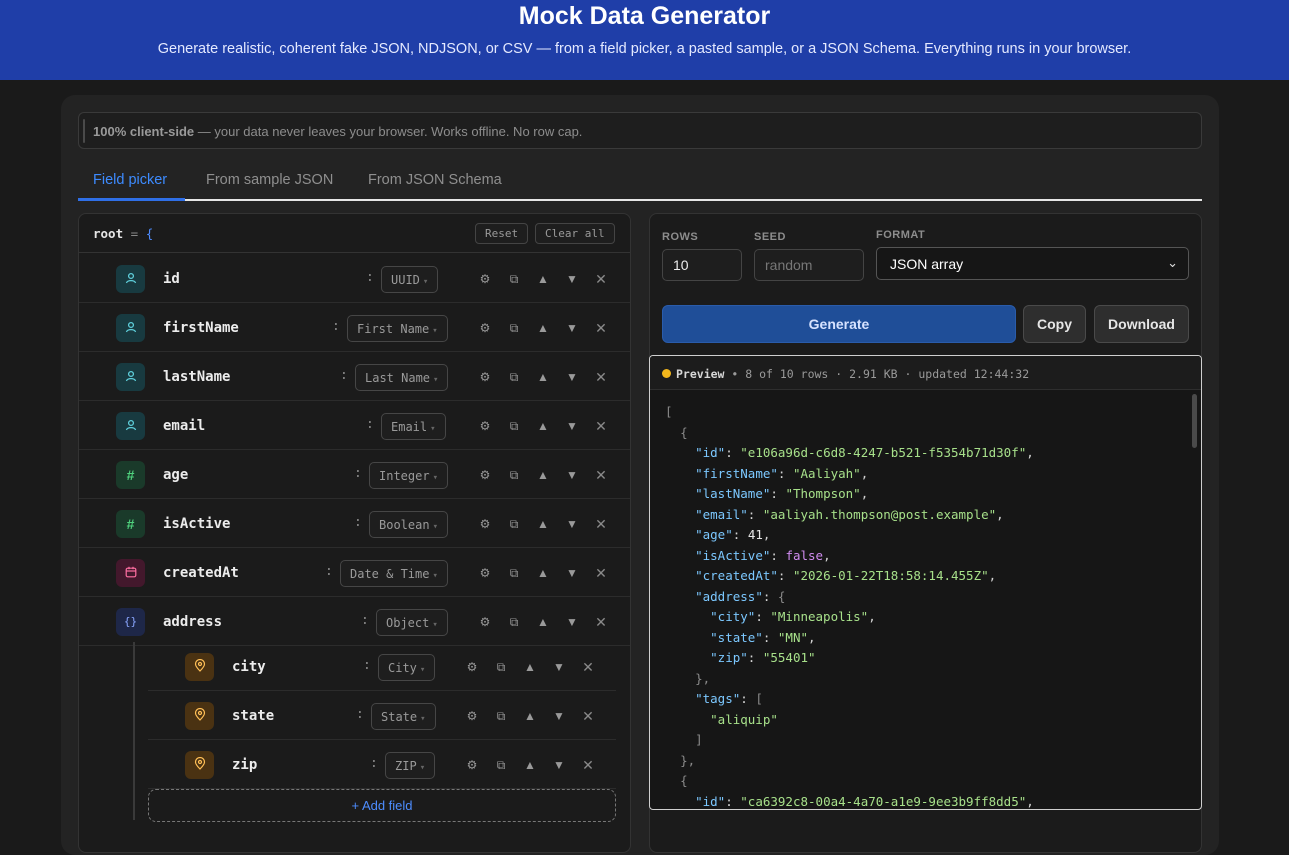 Image resolution: width=1289 pixels, height=855 pixels. I want to click on field-name: firstName, so click(201, 328).